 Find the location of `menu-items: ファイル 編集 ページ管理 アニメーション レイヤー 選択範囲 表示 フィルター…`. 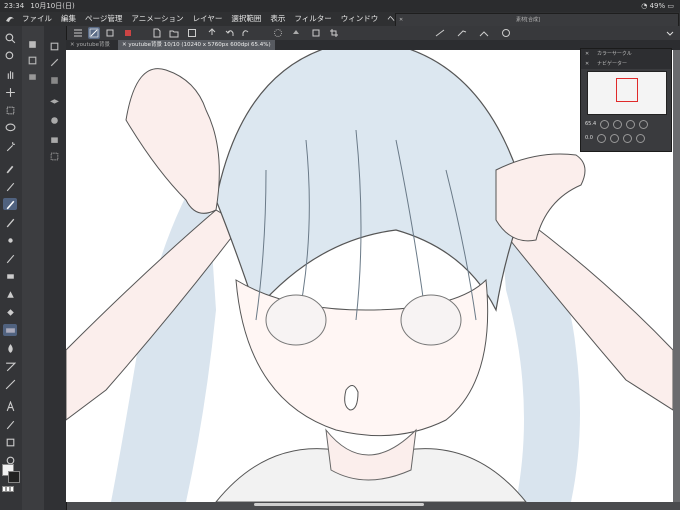

menu-items: ファイル 編集 ページ管理 アニメーション レイヤー 選択範囲 表示 フィルター… is located at coordinates (216, 19).